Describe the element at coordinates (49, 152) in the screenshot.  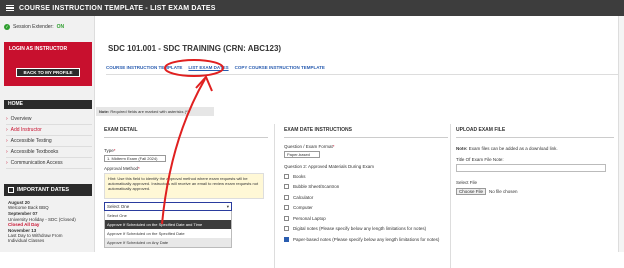
I see `sidebar-item-accessible-textbooks: › Accessible Textbooks` at that location.